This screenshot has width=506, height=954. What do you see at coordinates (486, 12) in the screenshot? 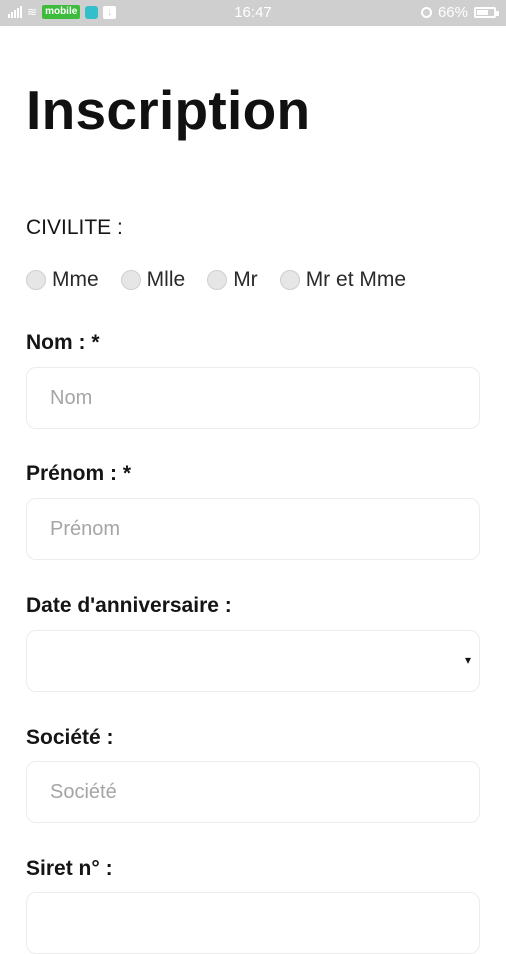
I see `battery-icon` at bounding box center [486, 12].